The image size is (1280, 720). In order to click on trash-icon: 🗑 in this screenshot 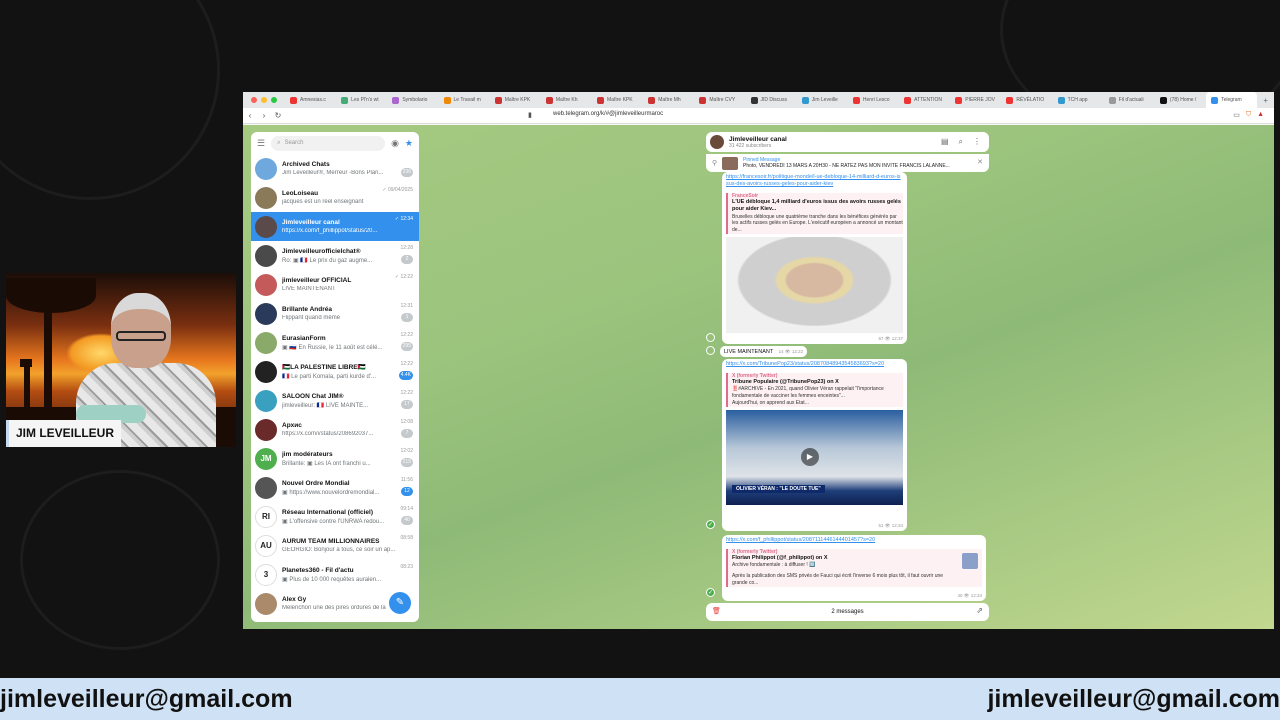, I will do `click(716, 611)`.